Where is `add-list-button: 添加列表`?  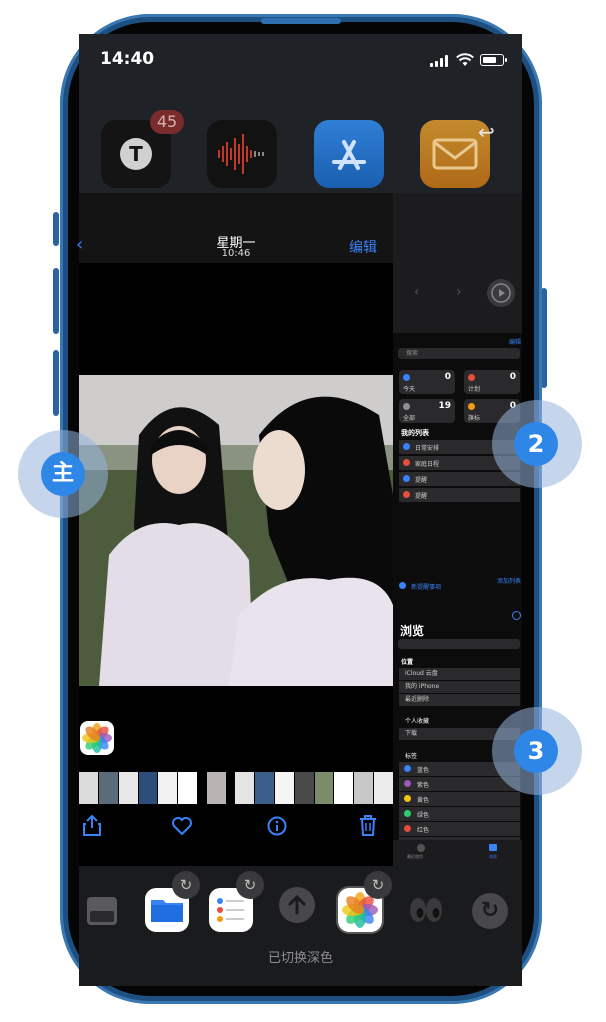
add-list-button: 添加列表 is located at coordinates (509, 580).